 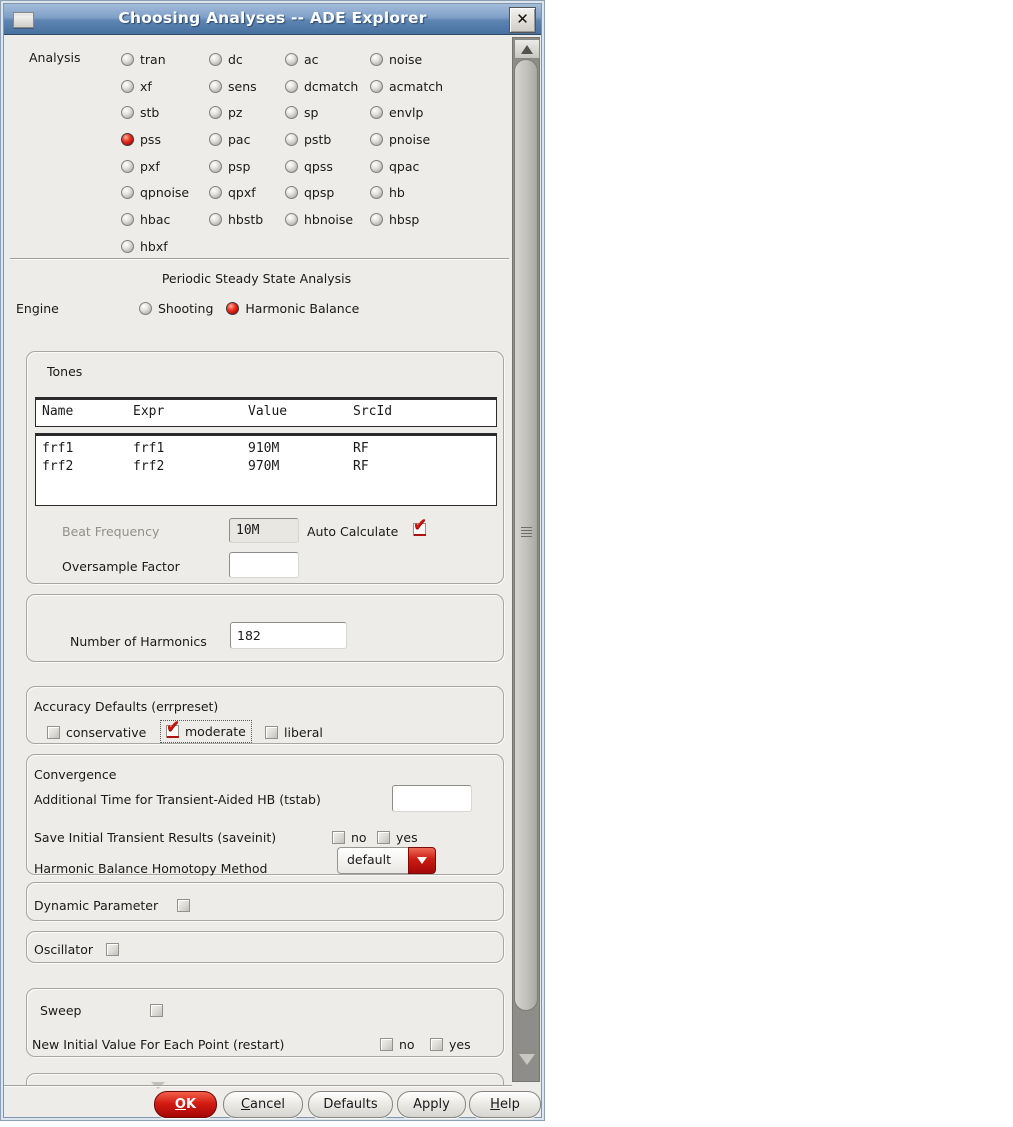 I want to click on analysis-option-dc: dc, so click(x=247, y=59).